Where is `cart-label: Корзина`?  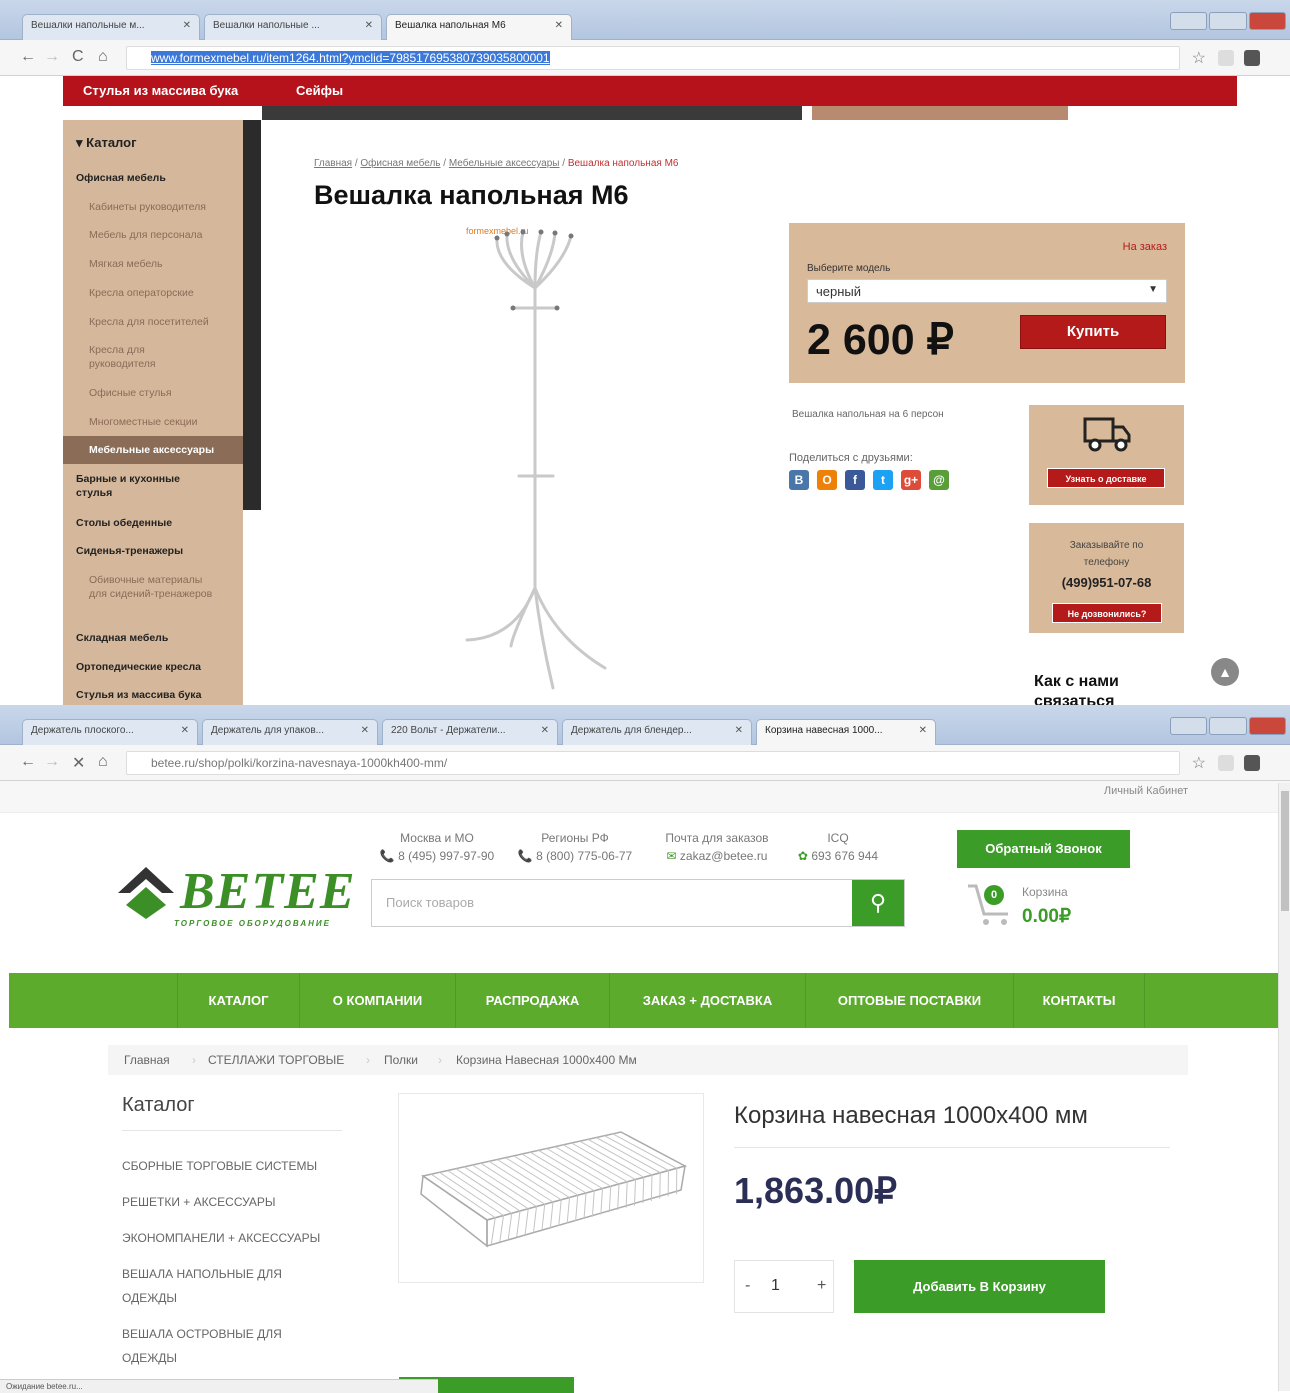 cart-label: Корзина is located at coordinates (1045, 892).